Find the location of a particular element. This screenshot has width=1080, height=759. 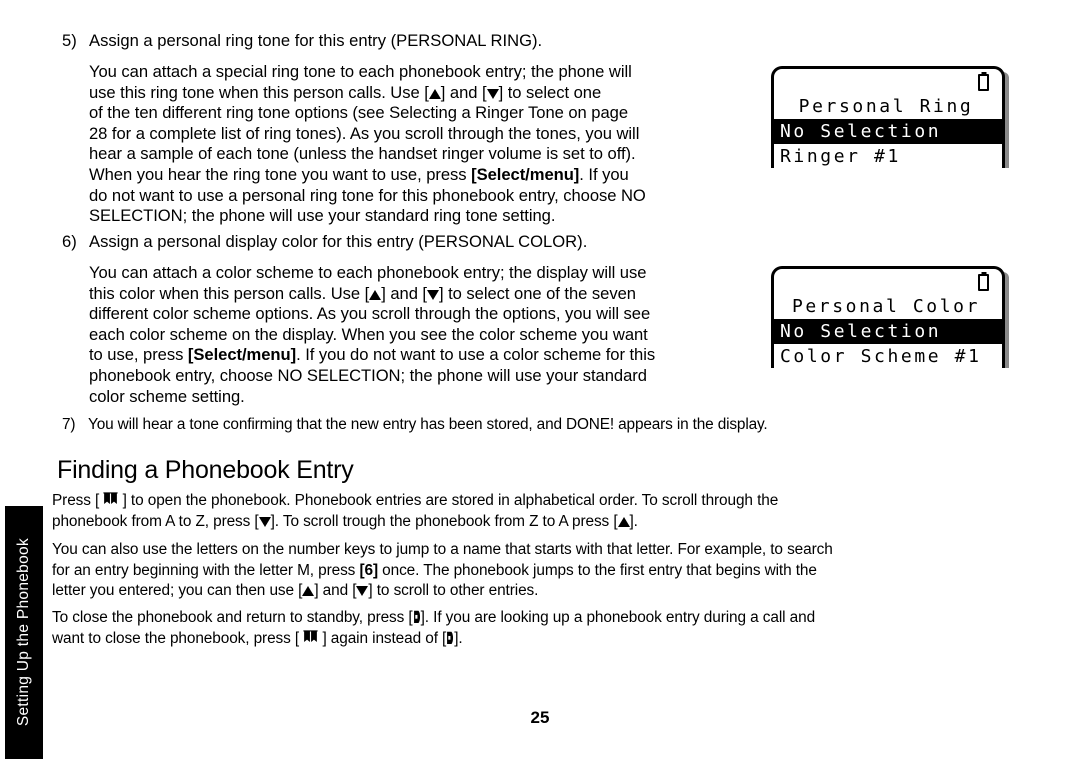

paragraph-text: ] and [ is located at coordinates (335, 591).